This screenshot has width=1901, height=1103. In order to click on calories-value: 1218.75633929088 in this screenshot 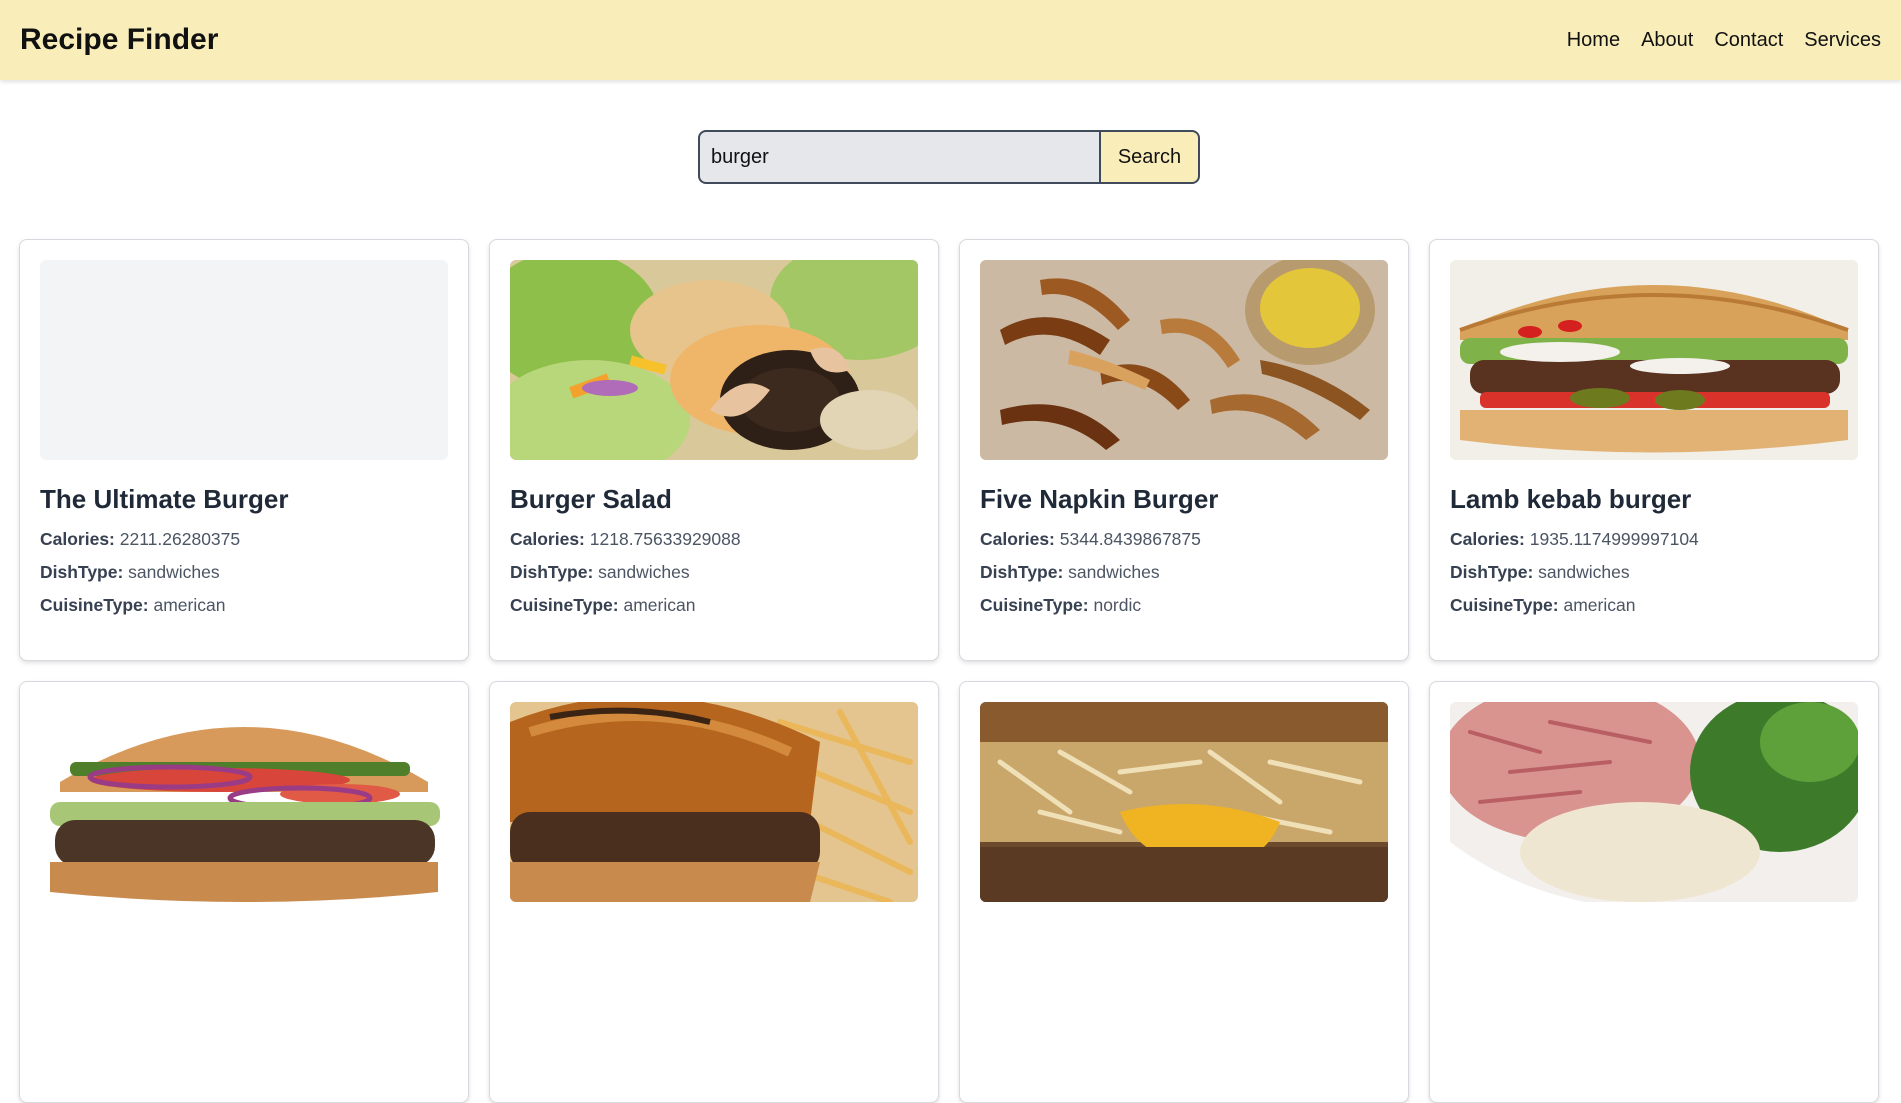, I will do `click(665, 539)`.